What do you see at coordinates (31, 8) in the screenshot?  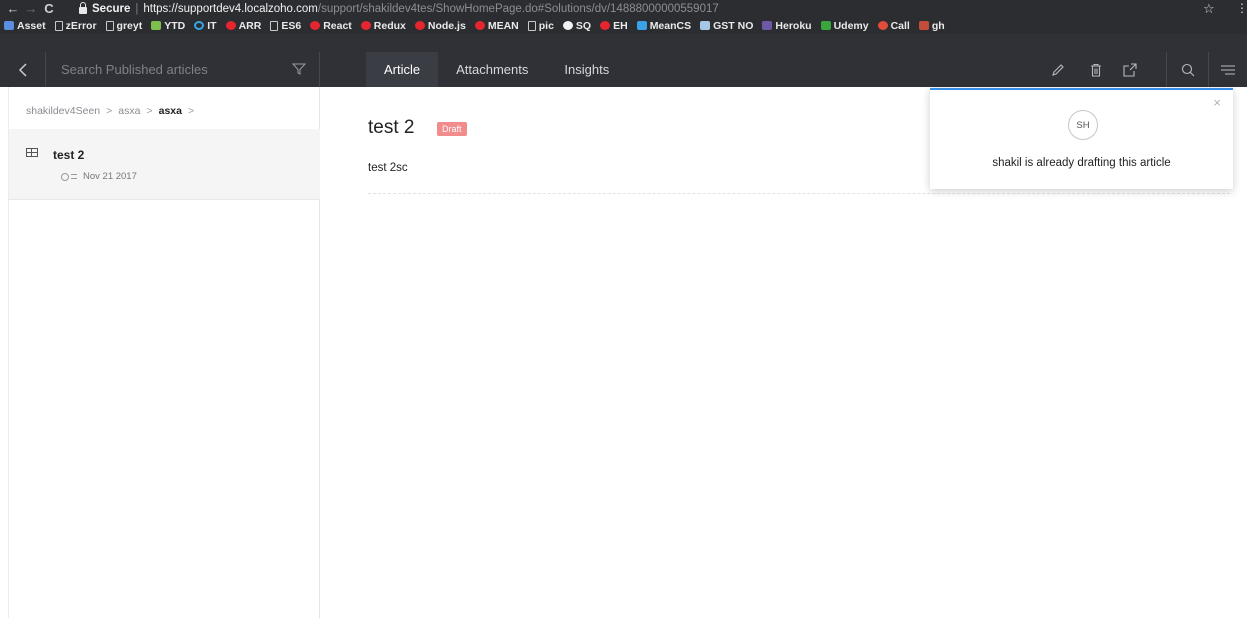 I see `forward-arrow-icon: →` at bounding box center [31, 8].